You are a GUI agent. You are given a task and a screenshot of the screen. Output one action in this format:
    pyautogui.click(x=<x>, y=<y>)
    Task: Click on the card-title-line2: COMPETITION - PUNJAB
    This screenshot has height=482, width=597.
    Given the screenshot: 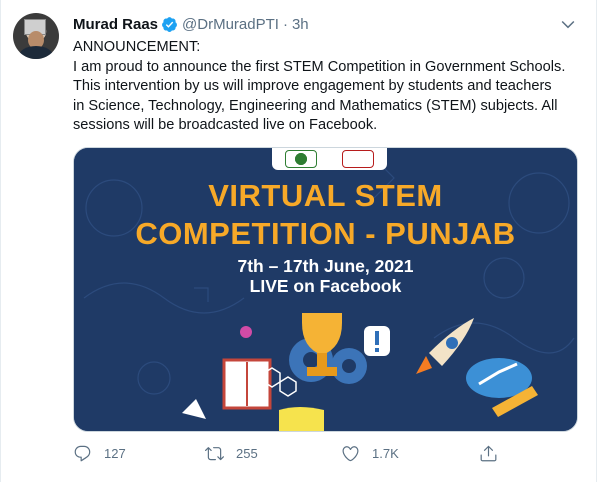 What is the action you would take?
    pyautogui.click(x=325, y=233)
    